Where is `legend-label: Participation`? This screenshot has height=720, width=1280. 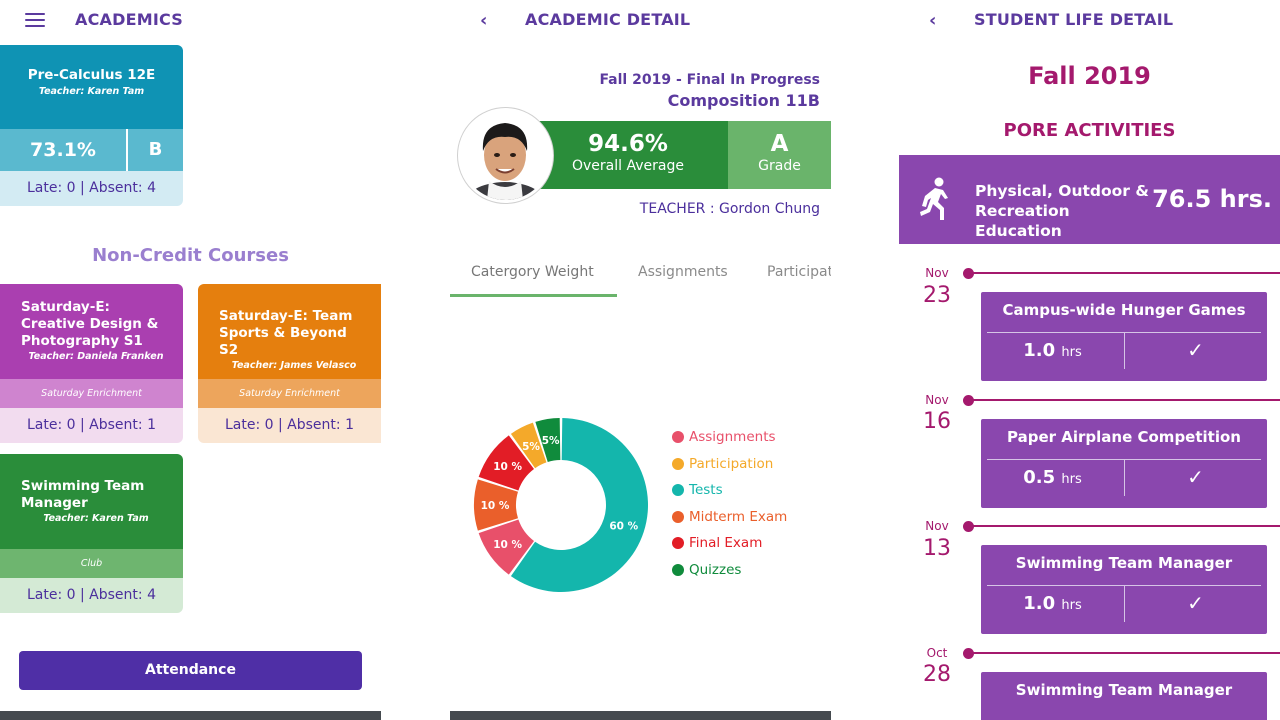 legend-label: Participation is located at coordinates (731, 464).